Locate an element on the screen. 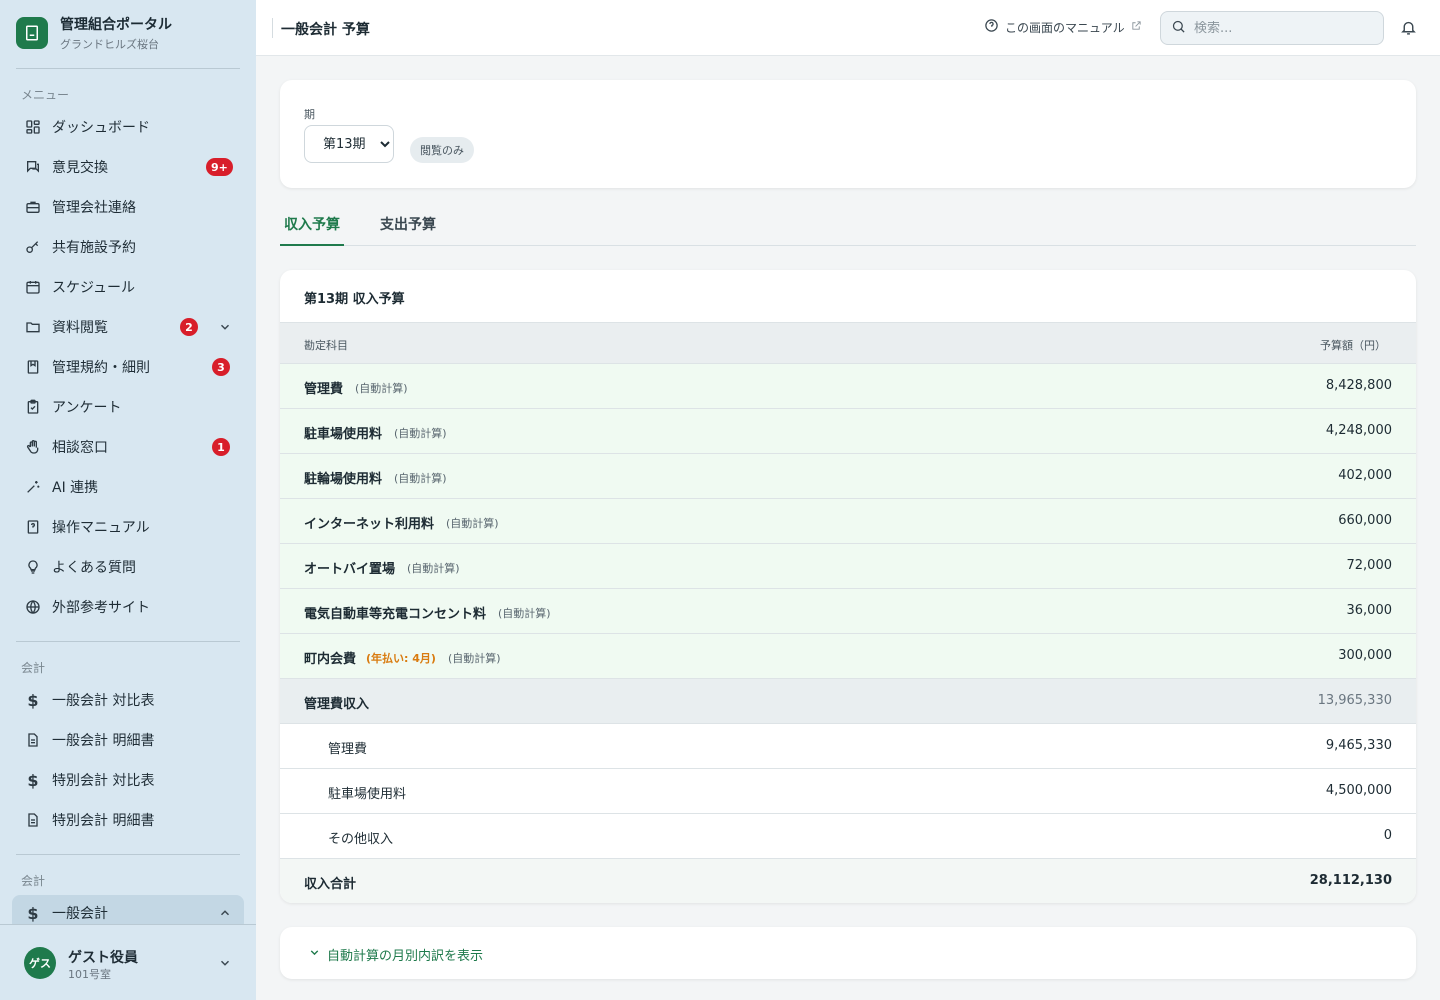  building-logo-icon is located at coordinates (32, 33).